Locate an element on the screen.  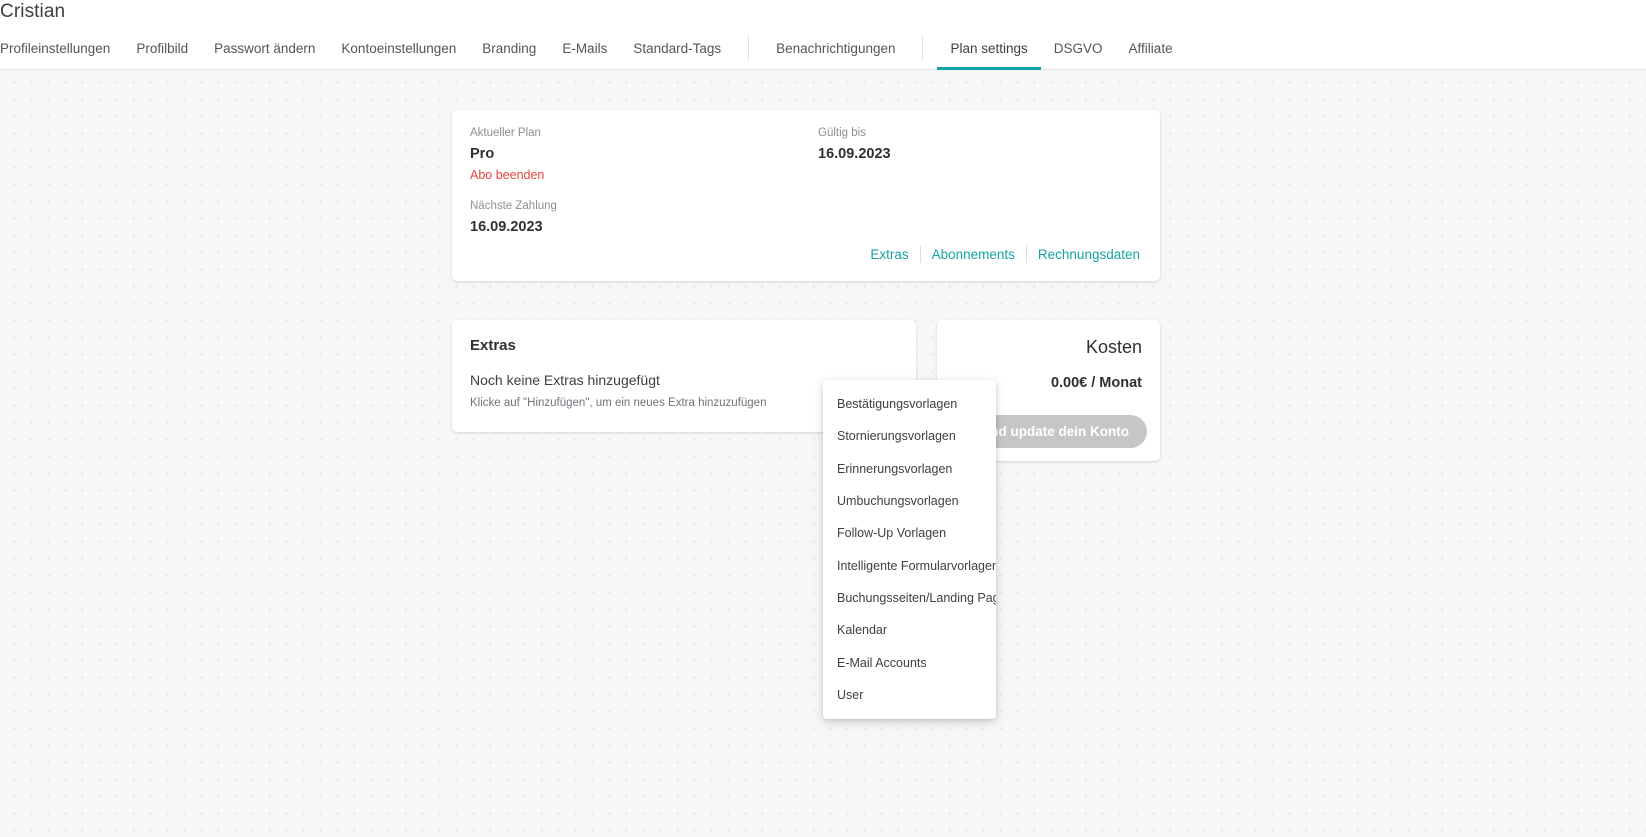
menu-item-umbuchungsvorlagen: Umbuchungsvorlagen is located at coordinates (909, 501).